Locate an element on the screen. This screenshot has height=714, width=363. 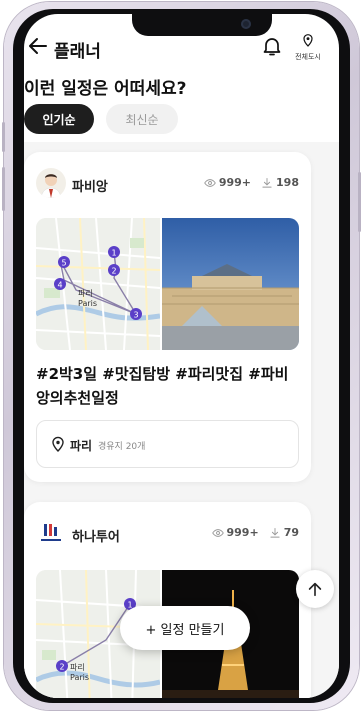
tab-popular: 인기순 is located at coordinates (59, 119).